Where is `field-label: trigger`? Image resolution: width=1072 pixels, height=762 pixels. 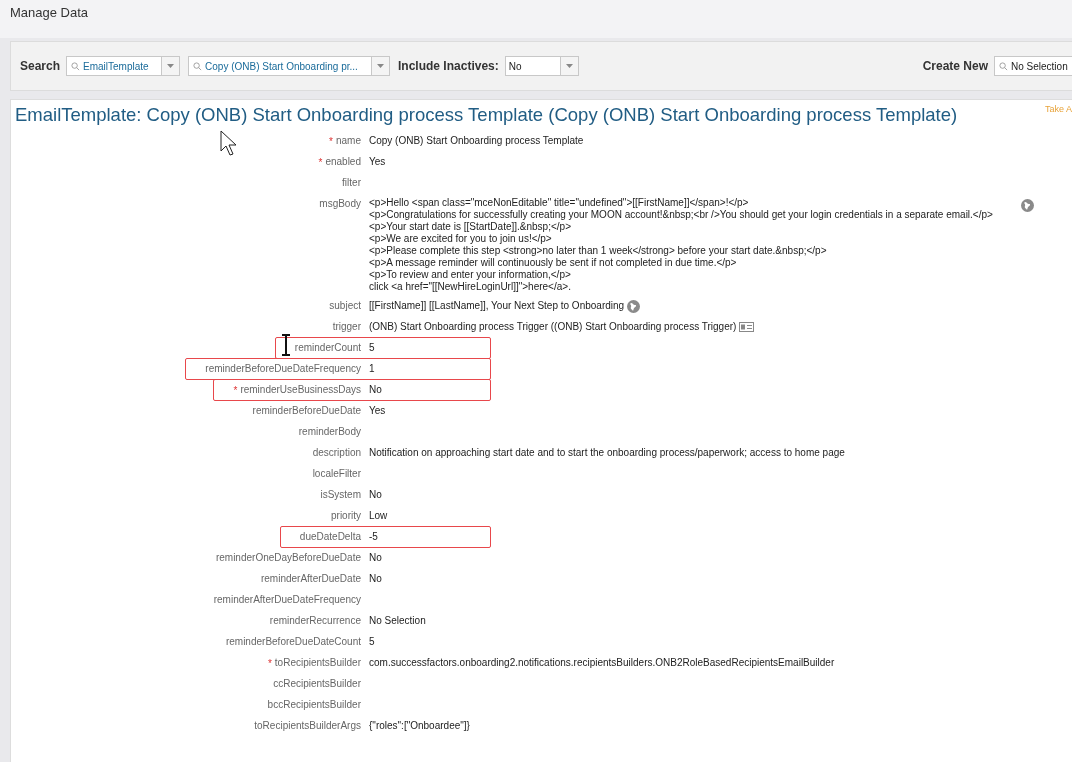 field-label: trigger is located at coordinates (346, 327).